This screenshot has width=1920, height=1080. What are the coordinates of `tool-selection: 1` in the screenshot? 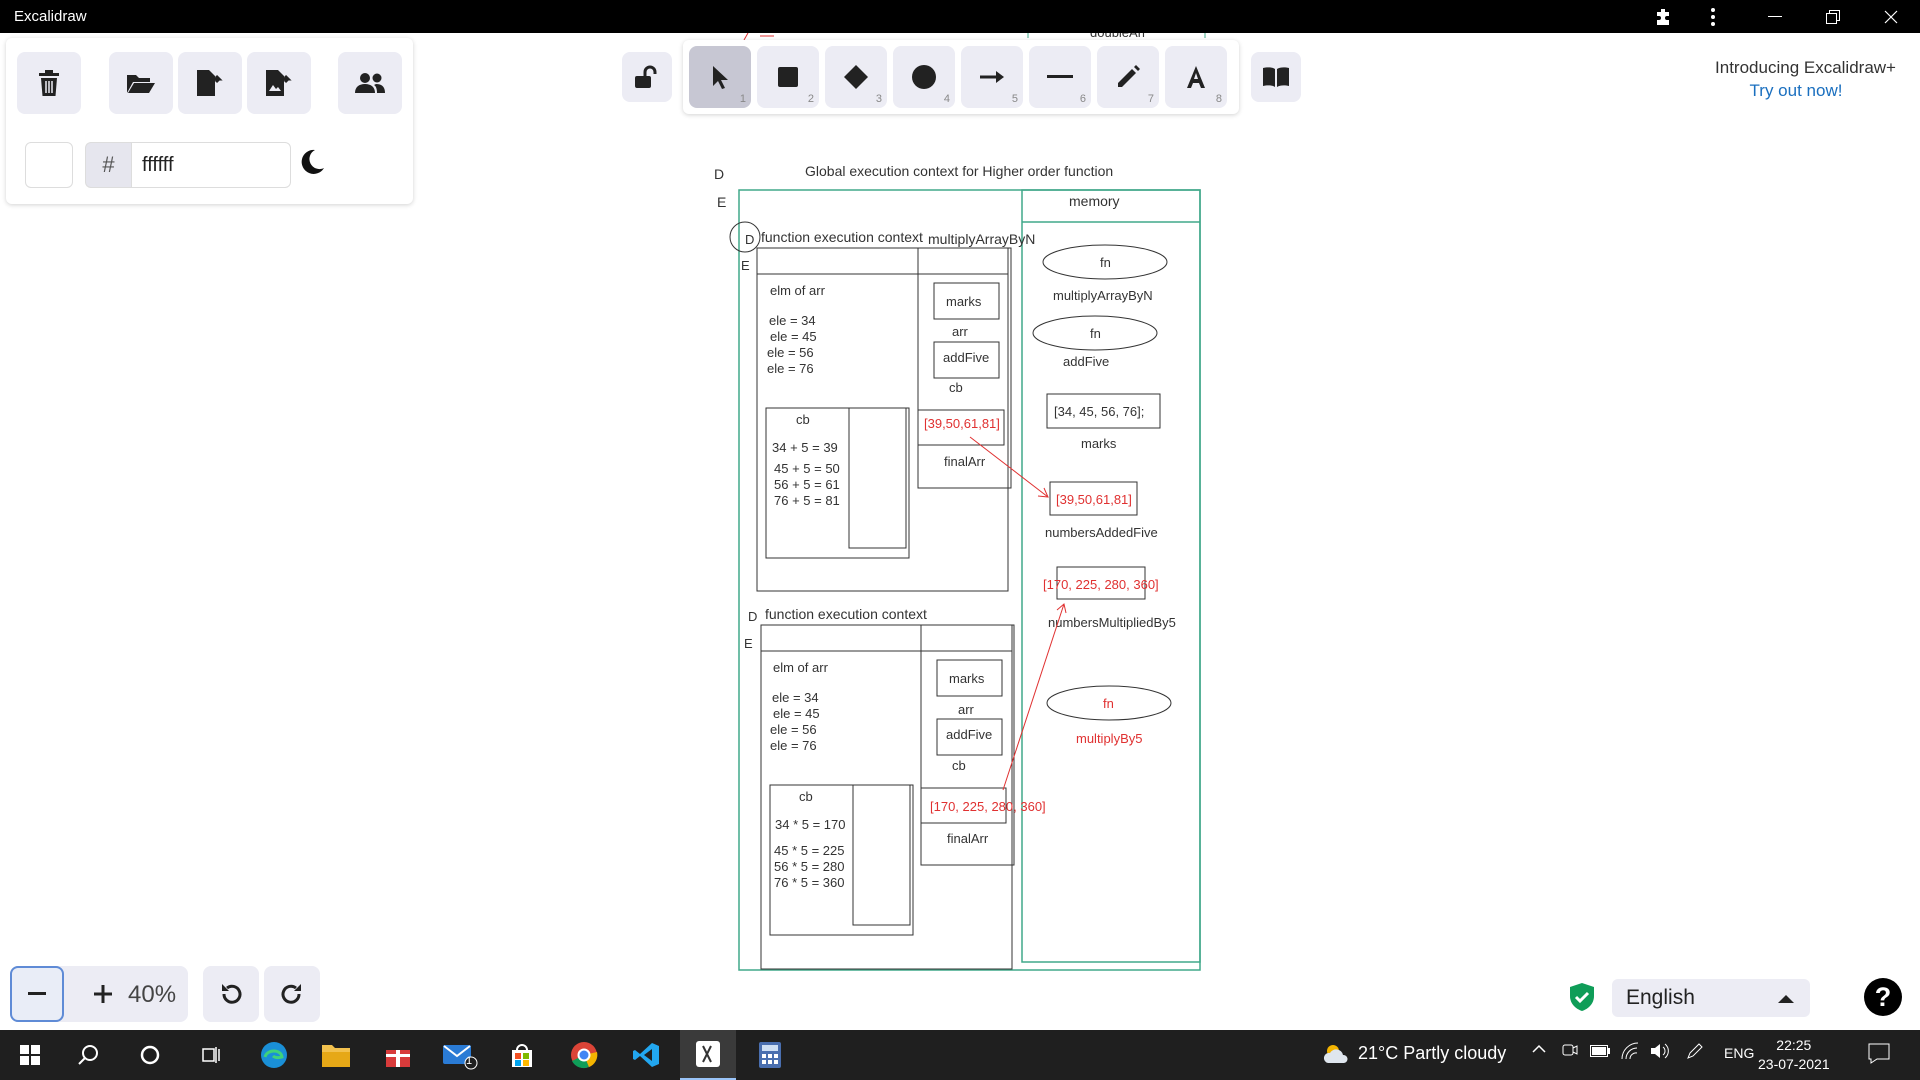 It's located at (720, 77).